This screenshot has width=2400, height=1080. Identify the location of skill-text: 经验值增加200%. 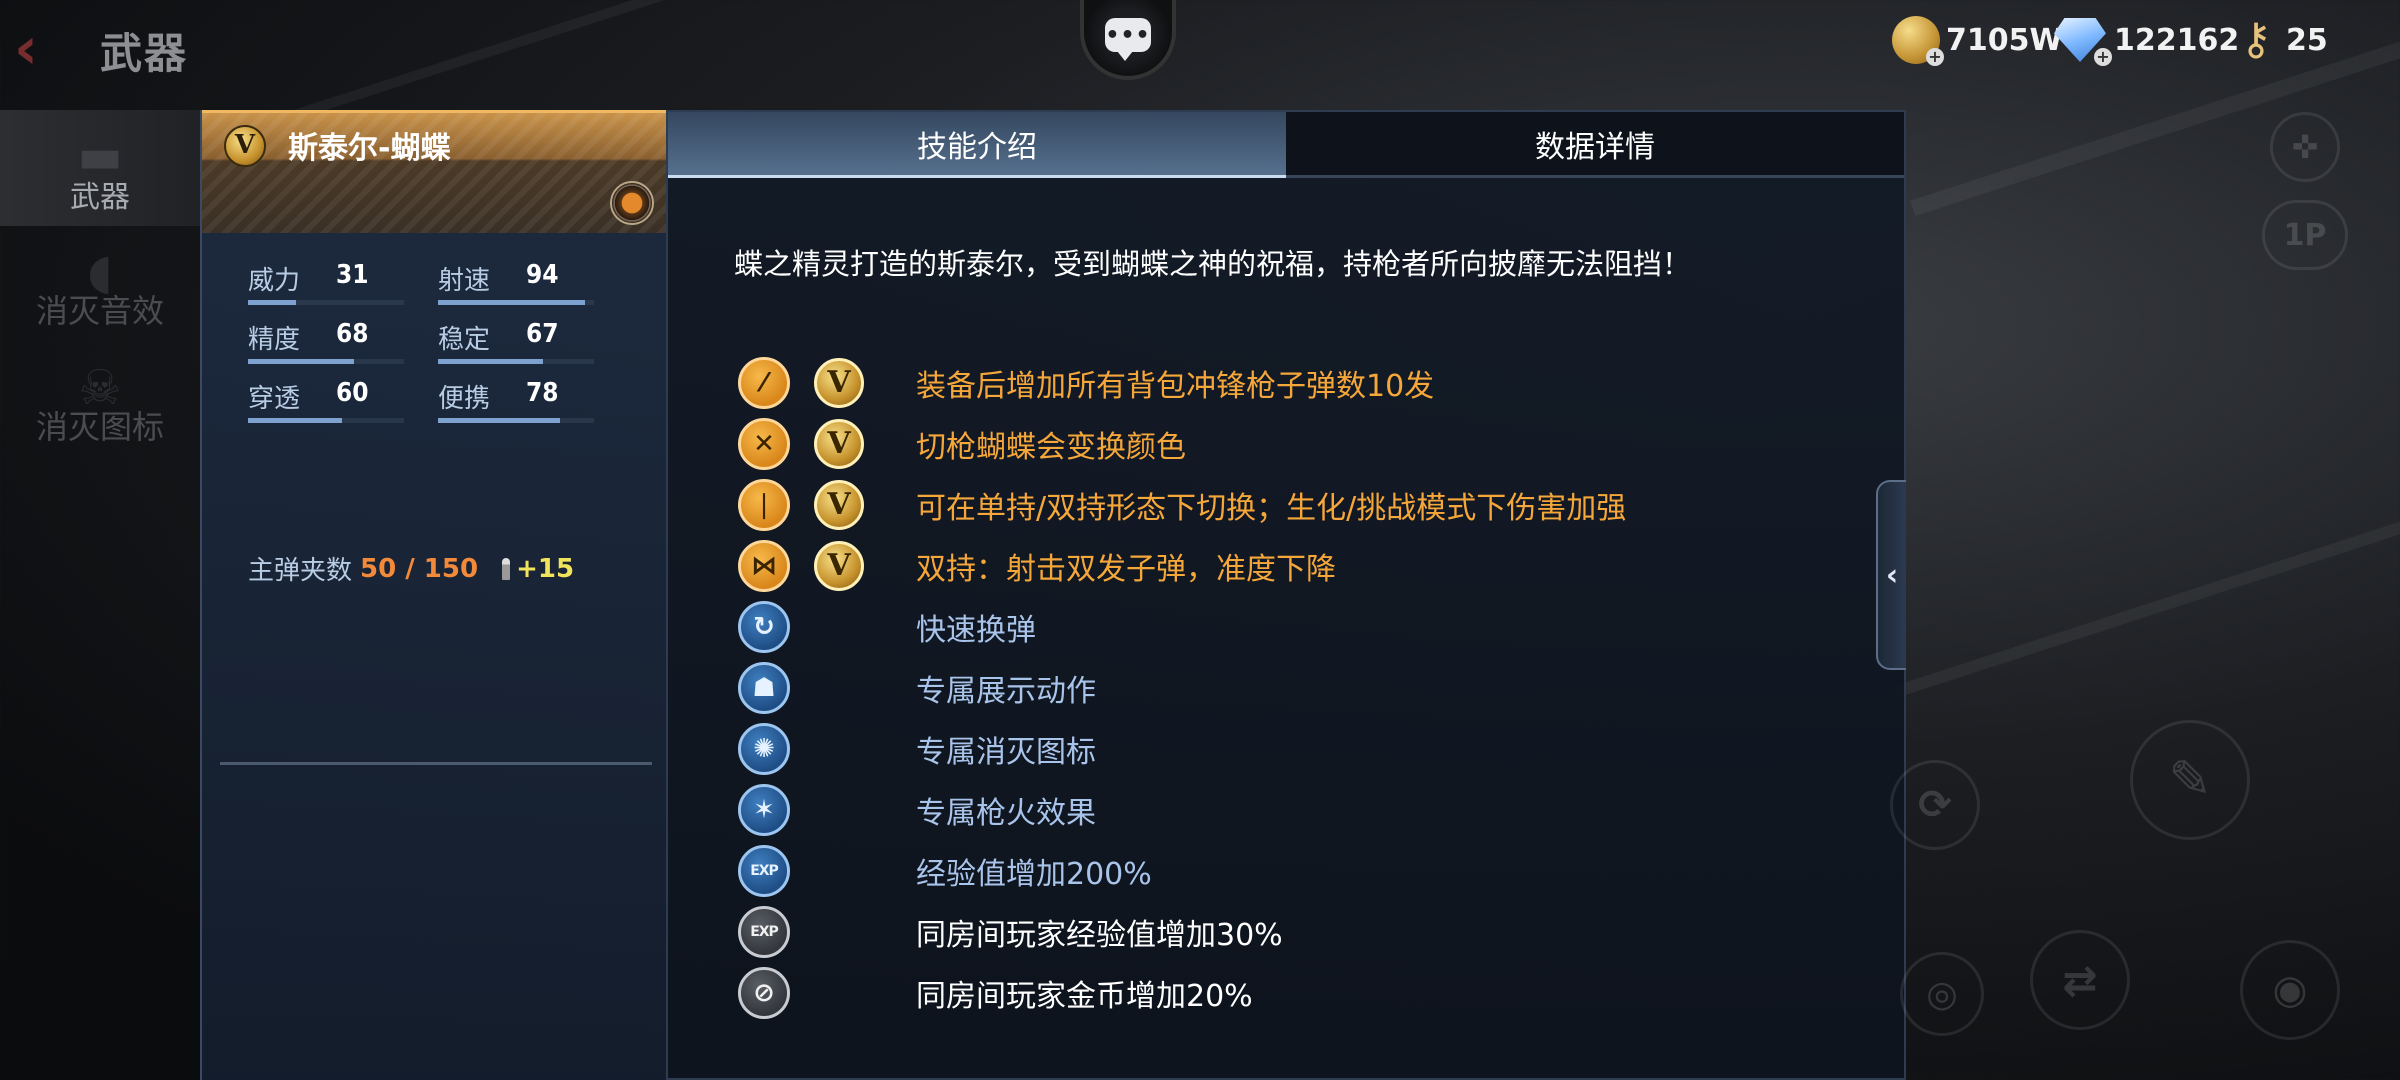
(1034, 874).